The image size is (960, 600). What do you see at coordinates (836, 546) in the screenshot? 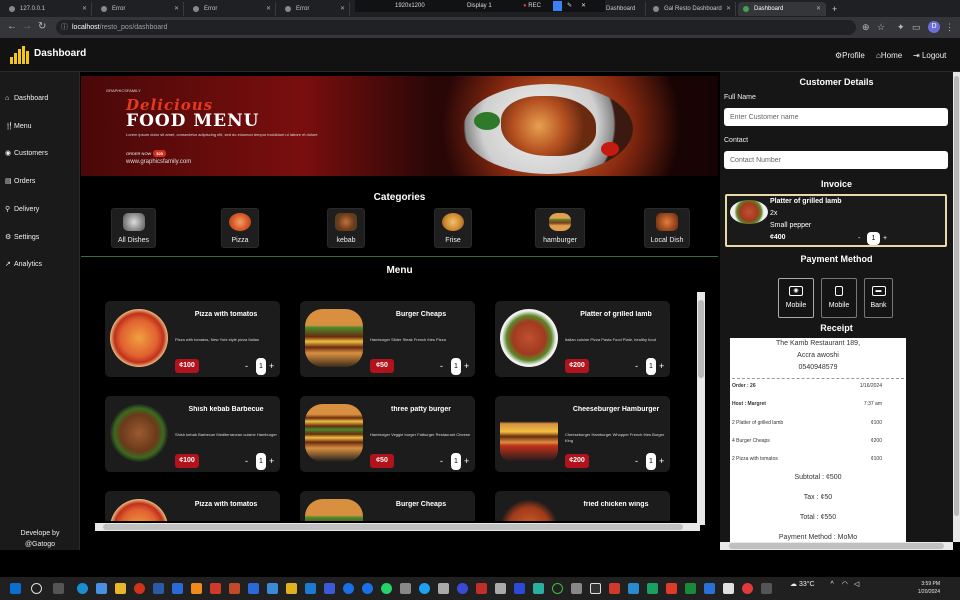
I see `panel-horizontal-scrollbar-thumb` at bounding box center [836, 546].